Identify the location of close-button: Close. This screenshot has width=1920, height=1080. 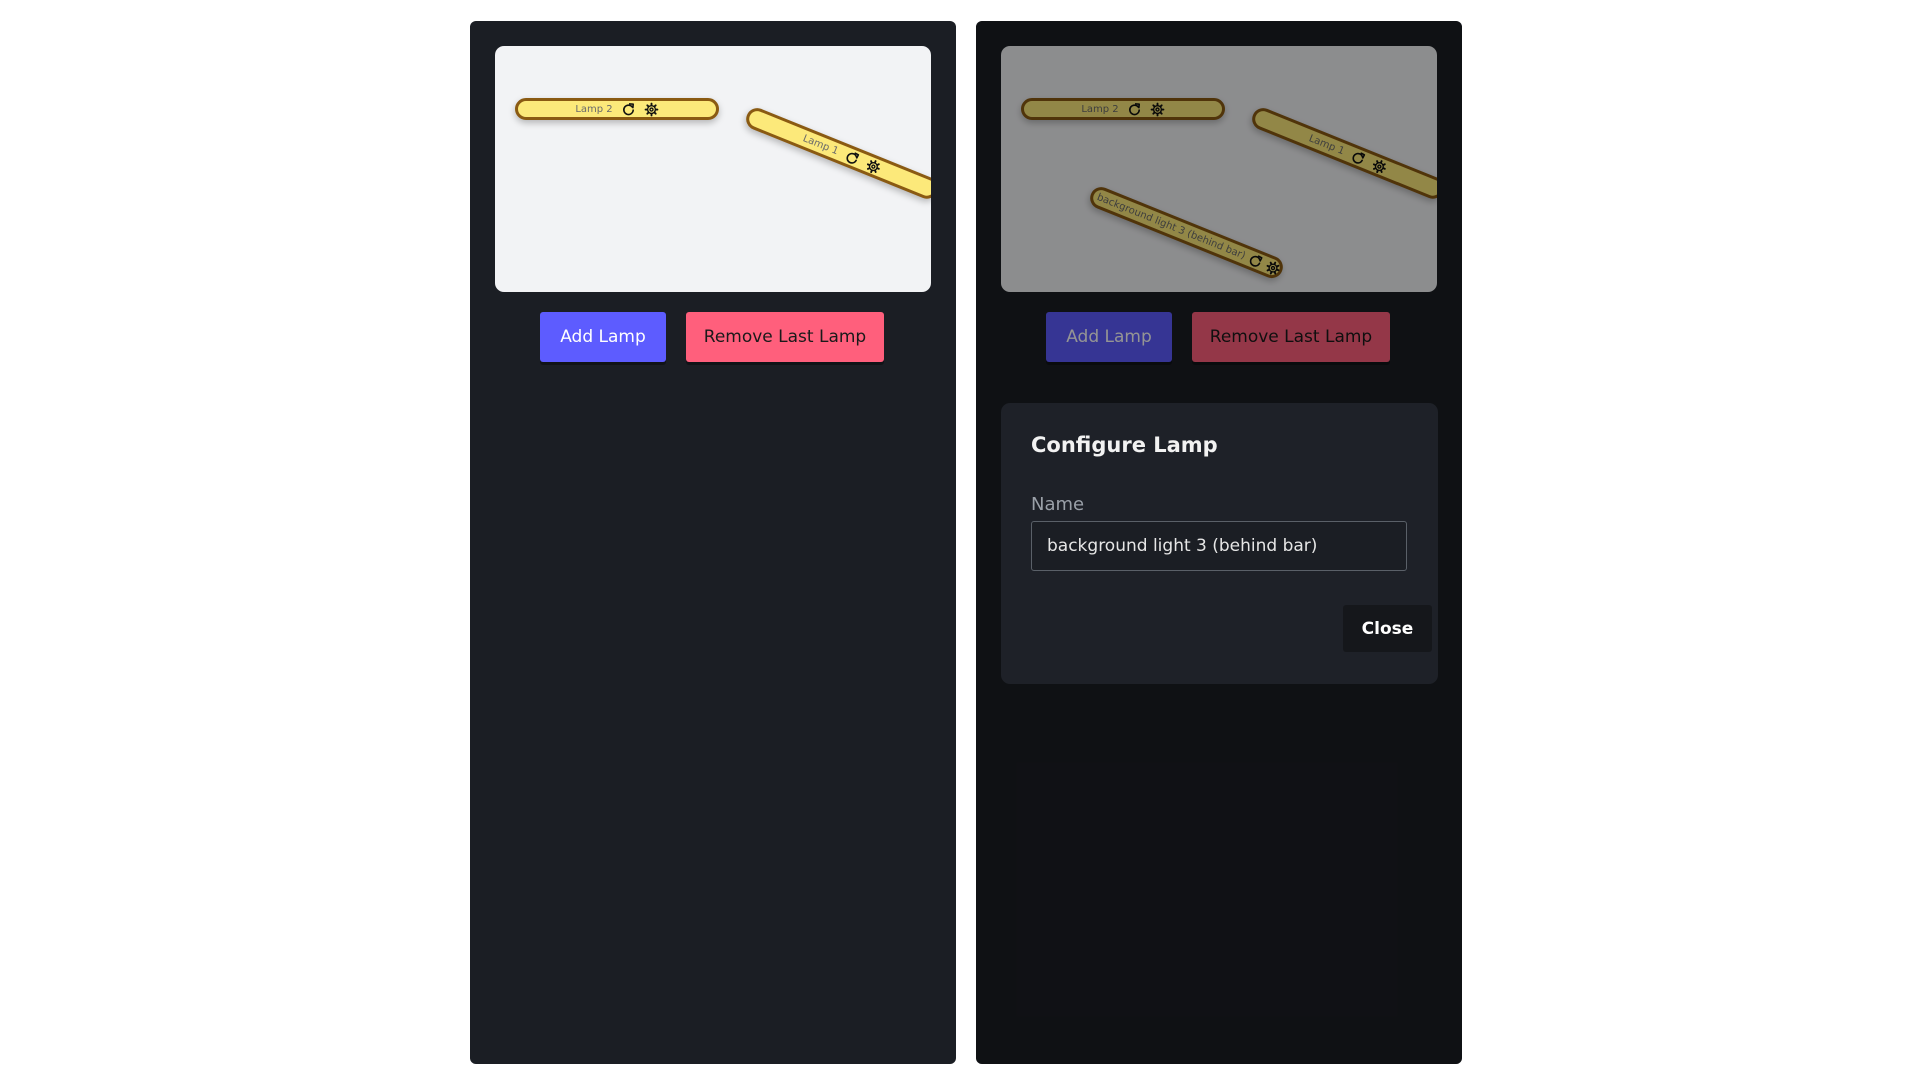
(1387, 628).